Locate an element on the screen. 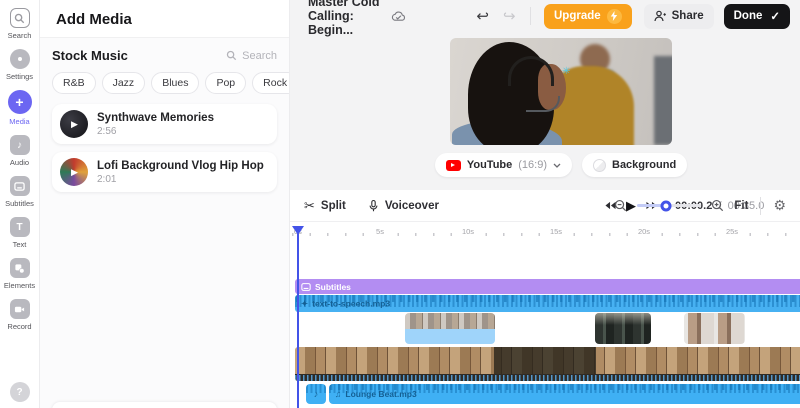  stock-music-search: Search is located at coordinates (251, 56).